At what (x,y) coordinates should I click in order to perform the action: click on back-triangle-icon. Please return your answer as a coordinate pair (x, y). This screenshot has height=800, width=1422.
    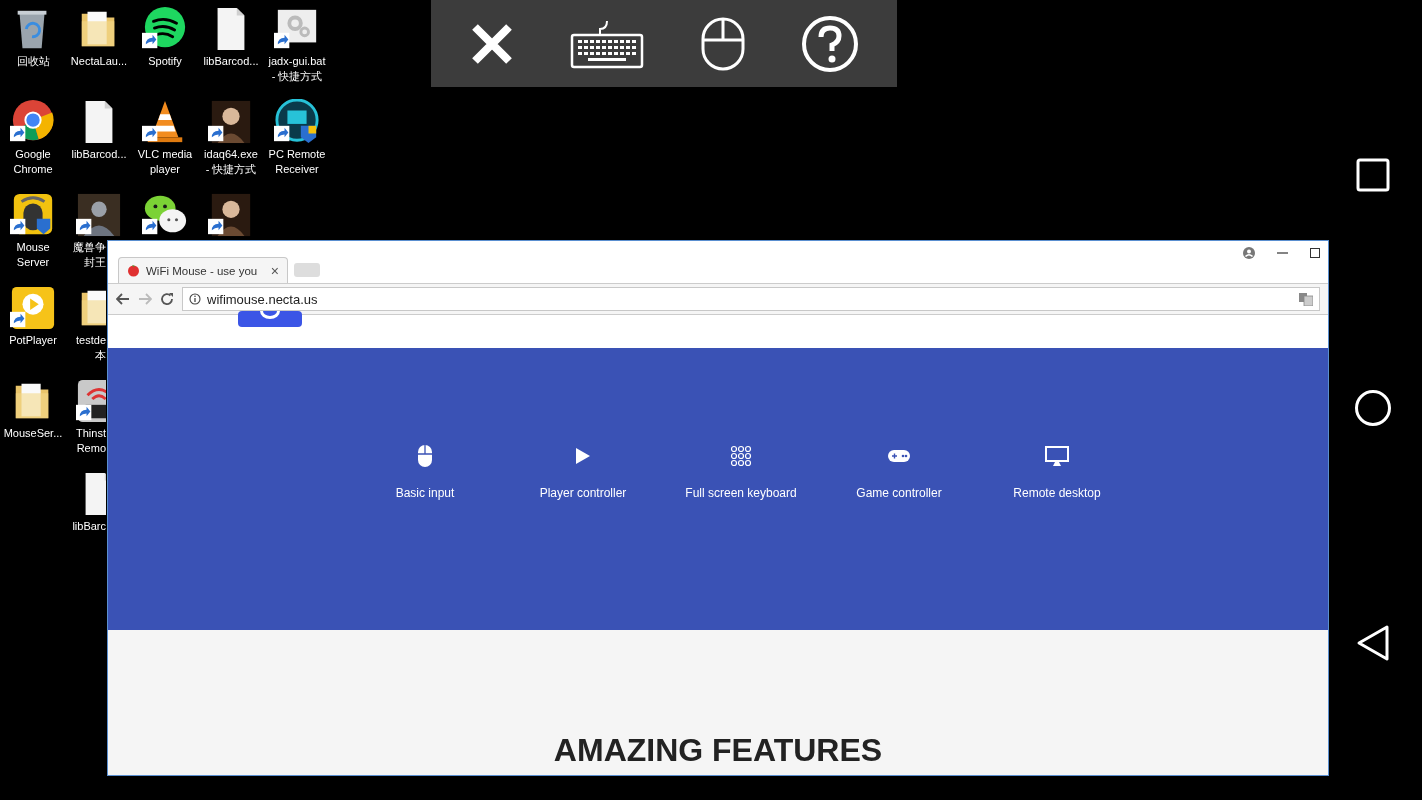
    Looking at the image, I should click on (1373, 642).